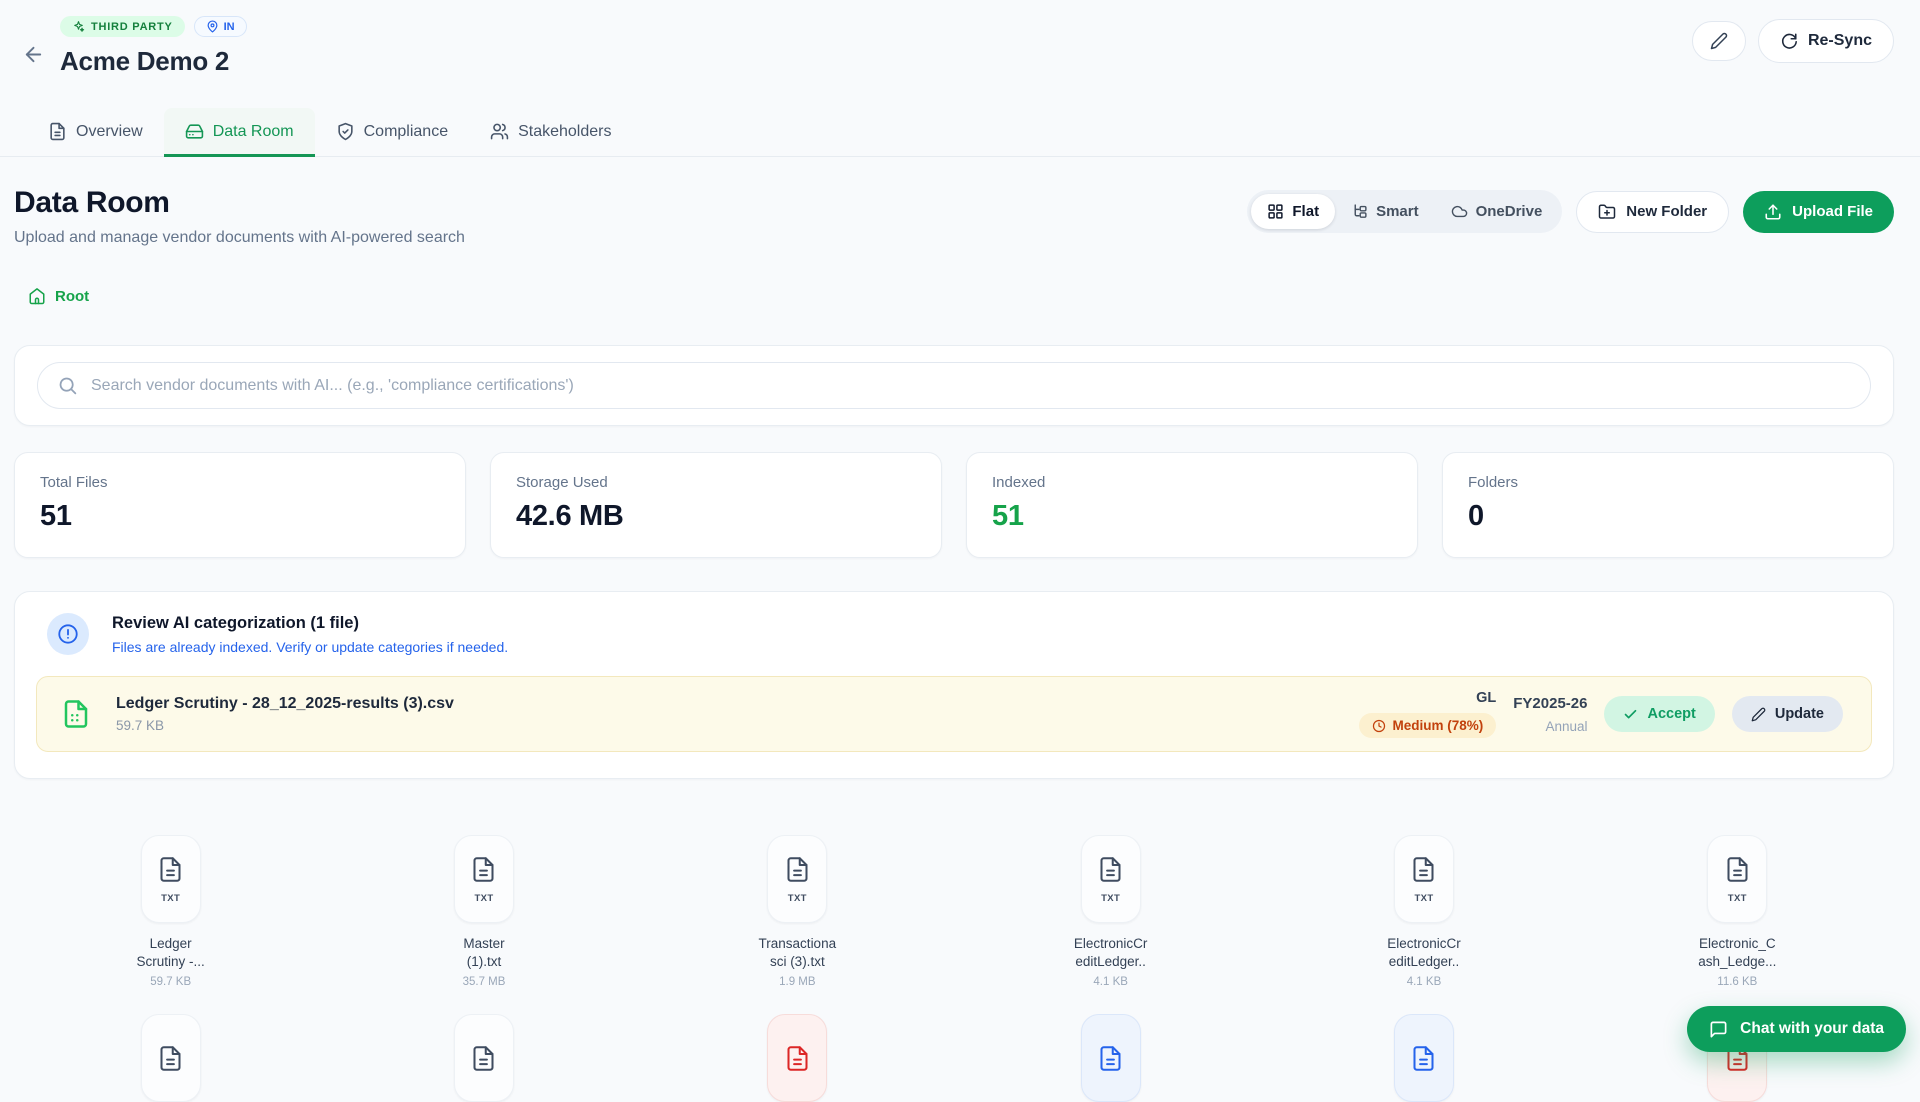 The image size is (1920, 1102). Describe the element at coordinates (1799, 714) in the screenshot. I see `update-button-label: Update` at that location.